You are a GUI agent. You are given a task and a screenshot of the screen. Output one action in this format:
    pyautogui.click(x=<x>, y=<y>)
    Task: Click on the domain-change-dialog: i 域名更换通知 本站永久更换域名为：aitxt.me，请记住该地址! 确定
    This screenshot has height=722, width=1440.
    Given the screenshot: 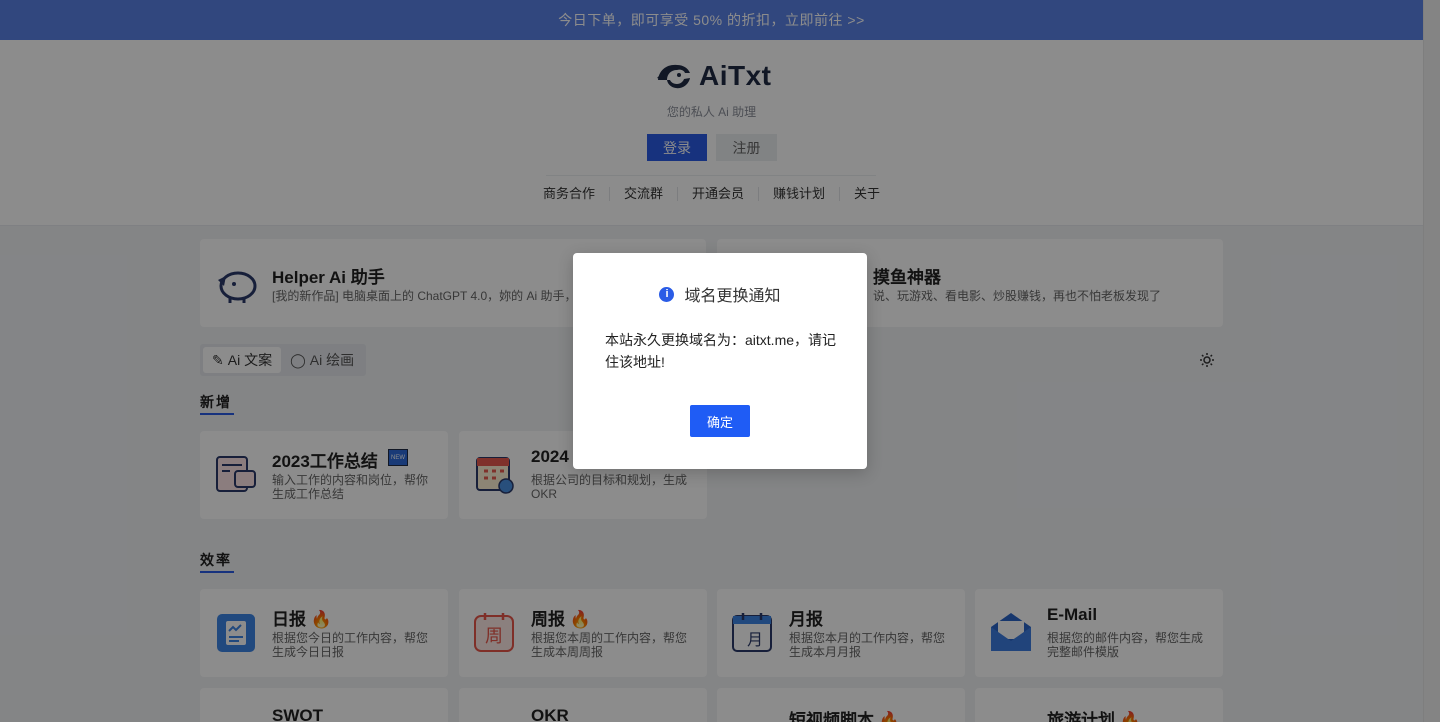 What is the action you would take?
    pyautogui.click(x=720, y=361)
    